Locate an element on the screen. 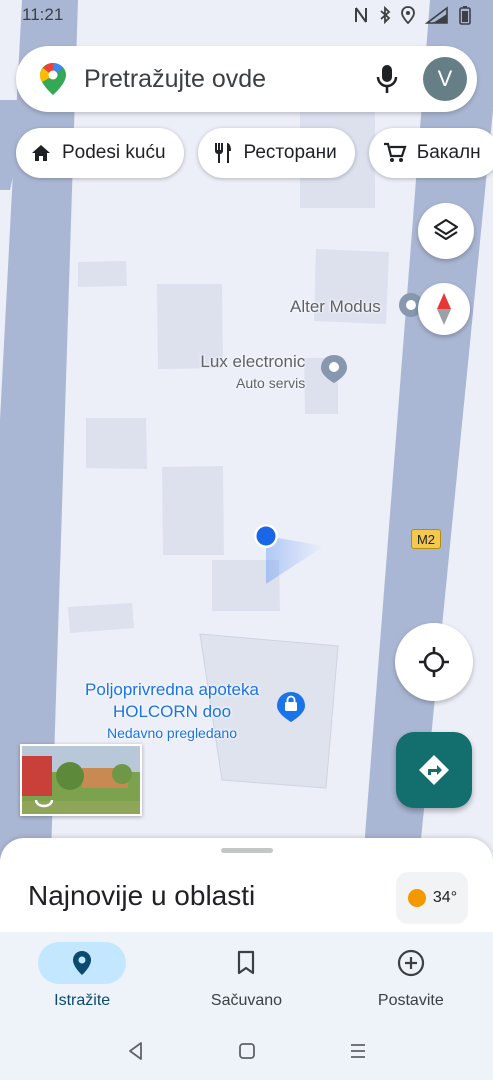 The image size is (493, 1080). add-circle-icon is located at coordinates (410, 963).